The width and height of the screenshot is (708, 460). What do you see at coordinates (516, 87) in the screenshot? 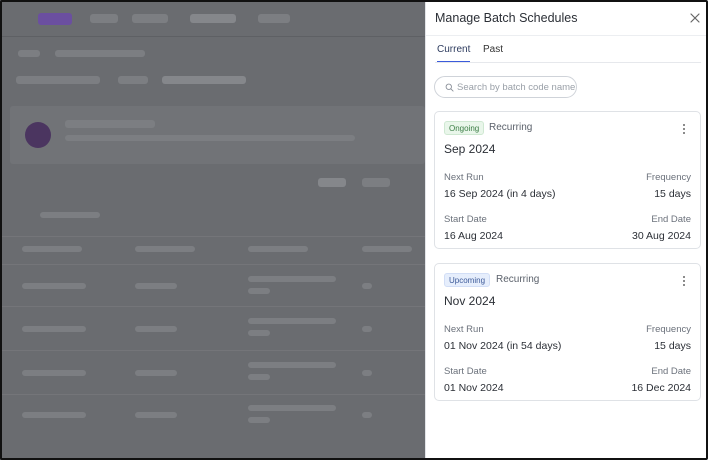
I see `search-input` at bounding box center [516, 87].